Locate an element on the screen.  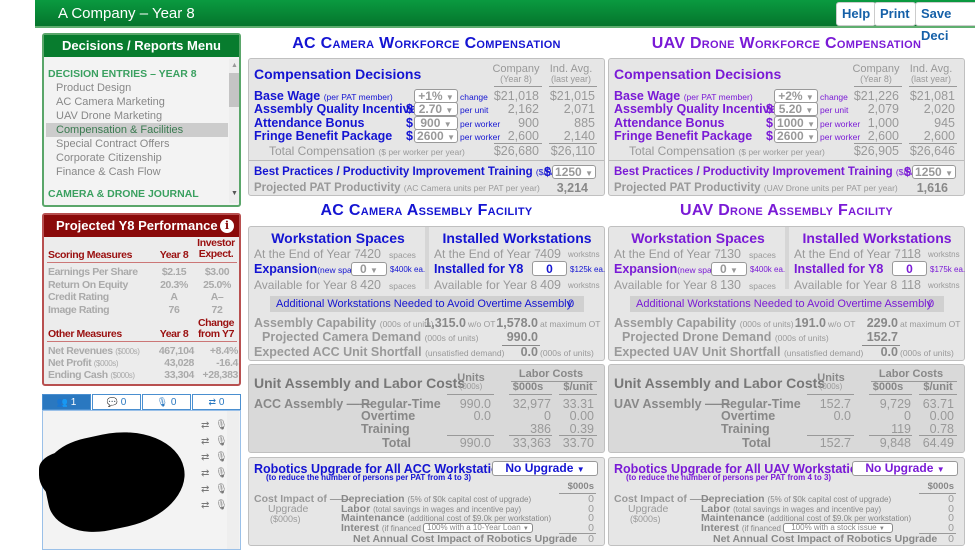
menu-item: Special Contract Offers is located at coordinates (137, 144).